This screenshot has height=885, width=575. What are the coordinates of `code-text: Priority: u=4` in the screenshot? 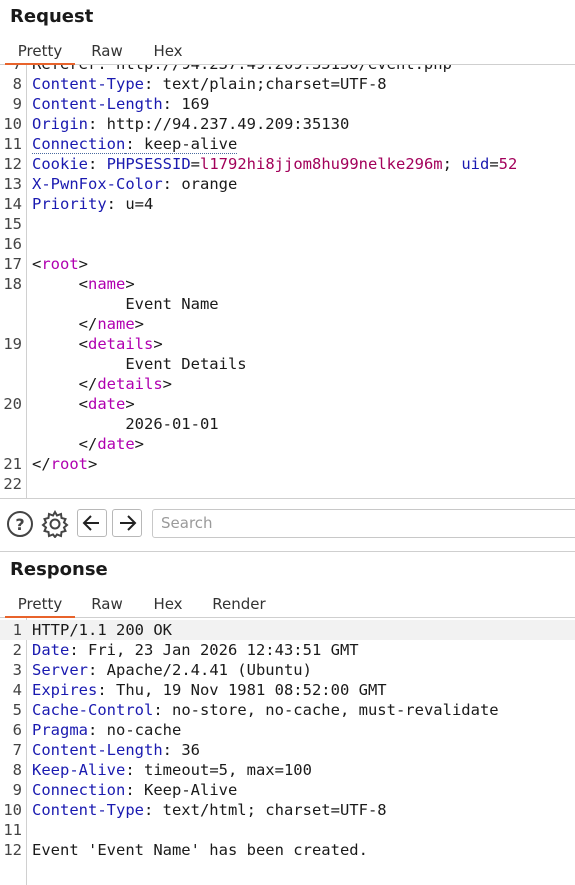 It's located at (92, 204).